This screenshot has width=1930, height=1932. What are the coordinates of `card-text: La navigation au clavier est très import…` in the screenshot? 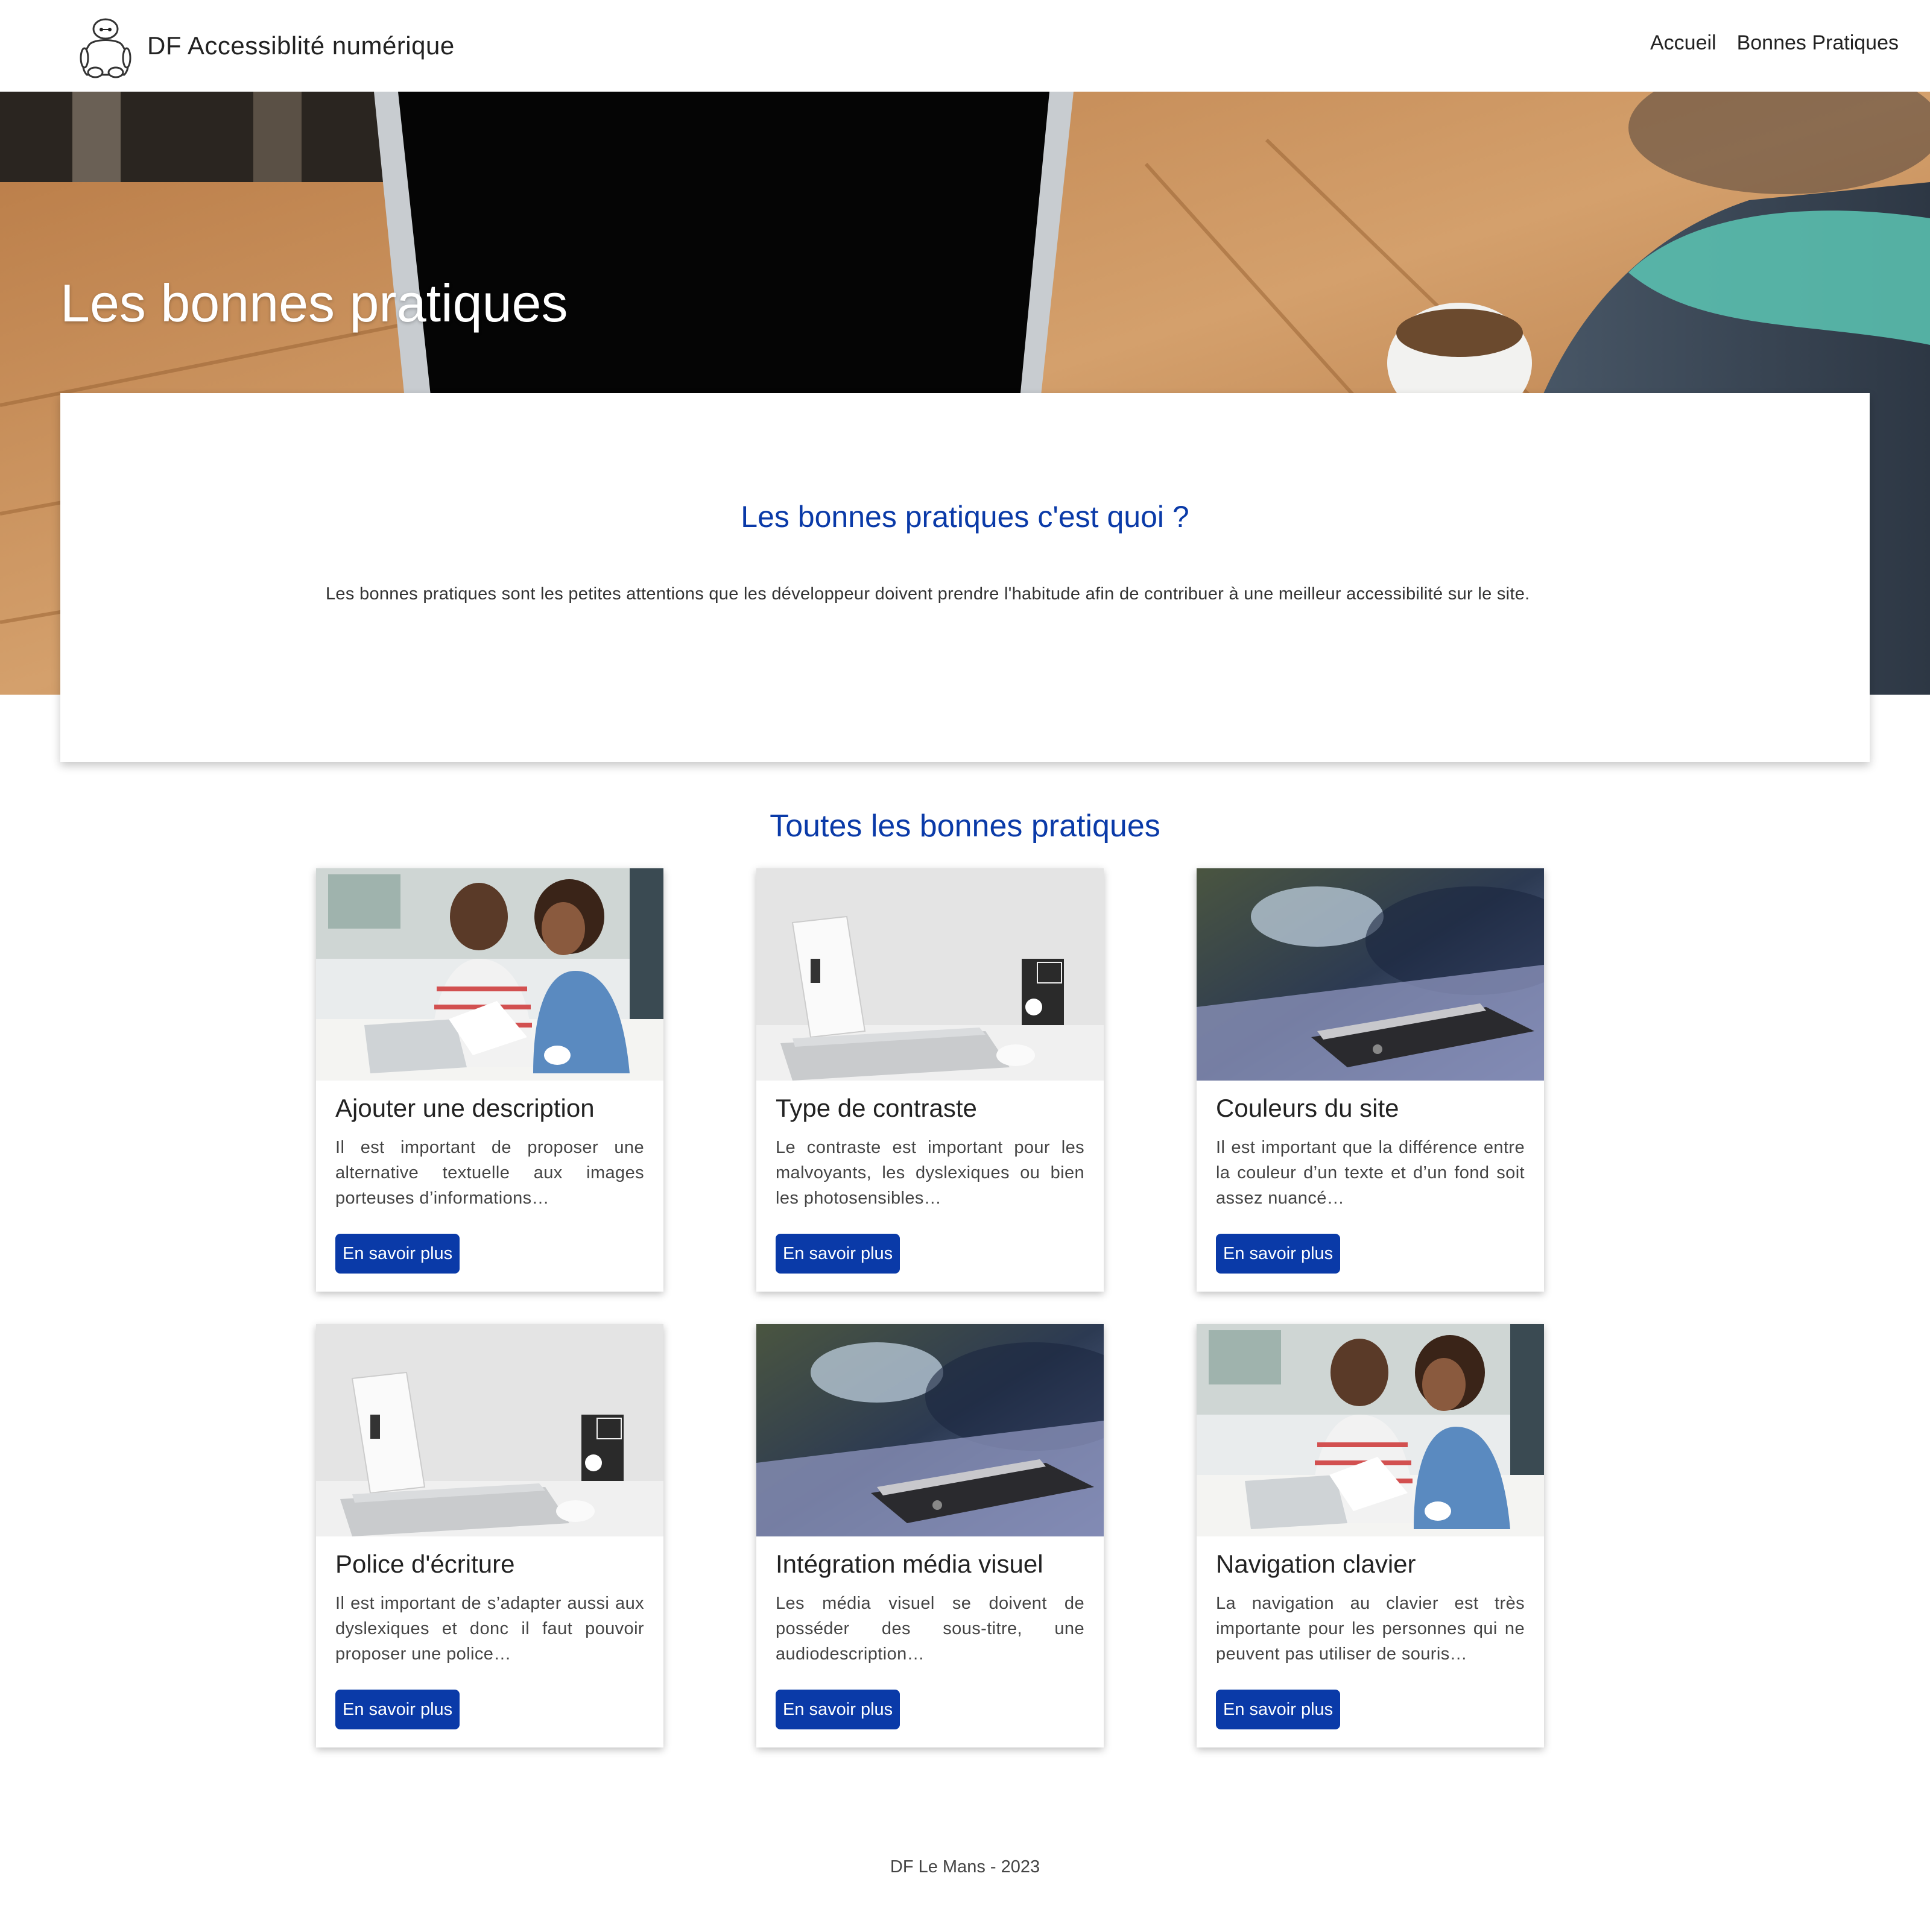 It's located at (1370, 1629).